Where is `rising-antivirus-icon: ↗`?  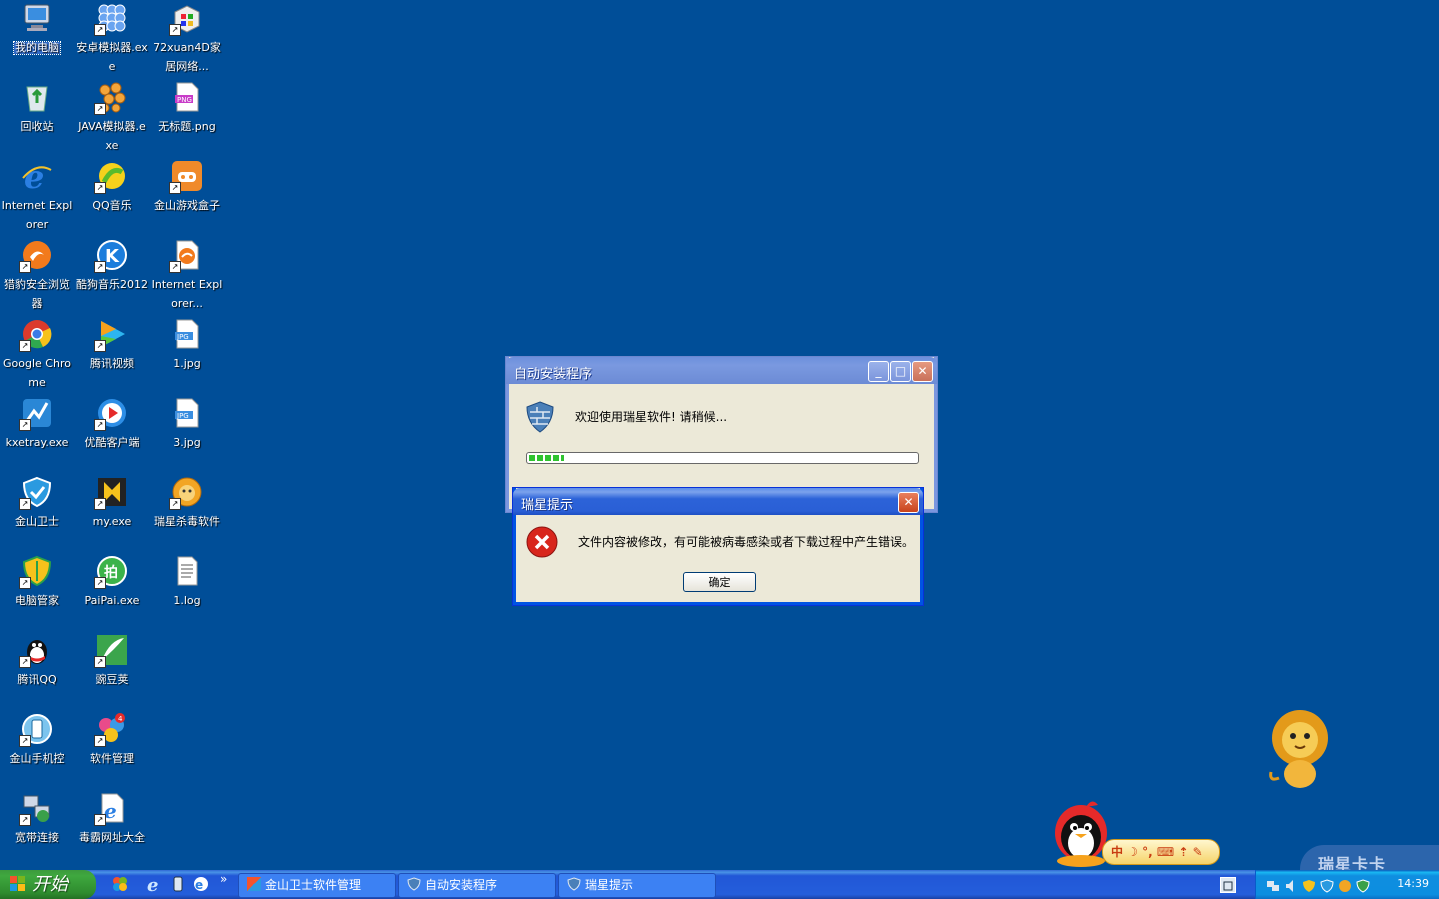 rising-antivirus-icon: ↗ is located at coordinates (186, 493).